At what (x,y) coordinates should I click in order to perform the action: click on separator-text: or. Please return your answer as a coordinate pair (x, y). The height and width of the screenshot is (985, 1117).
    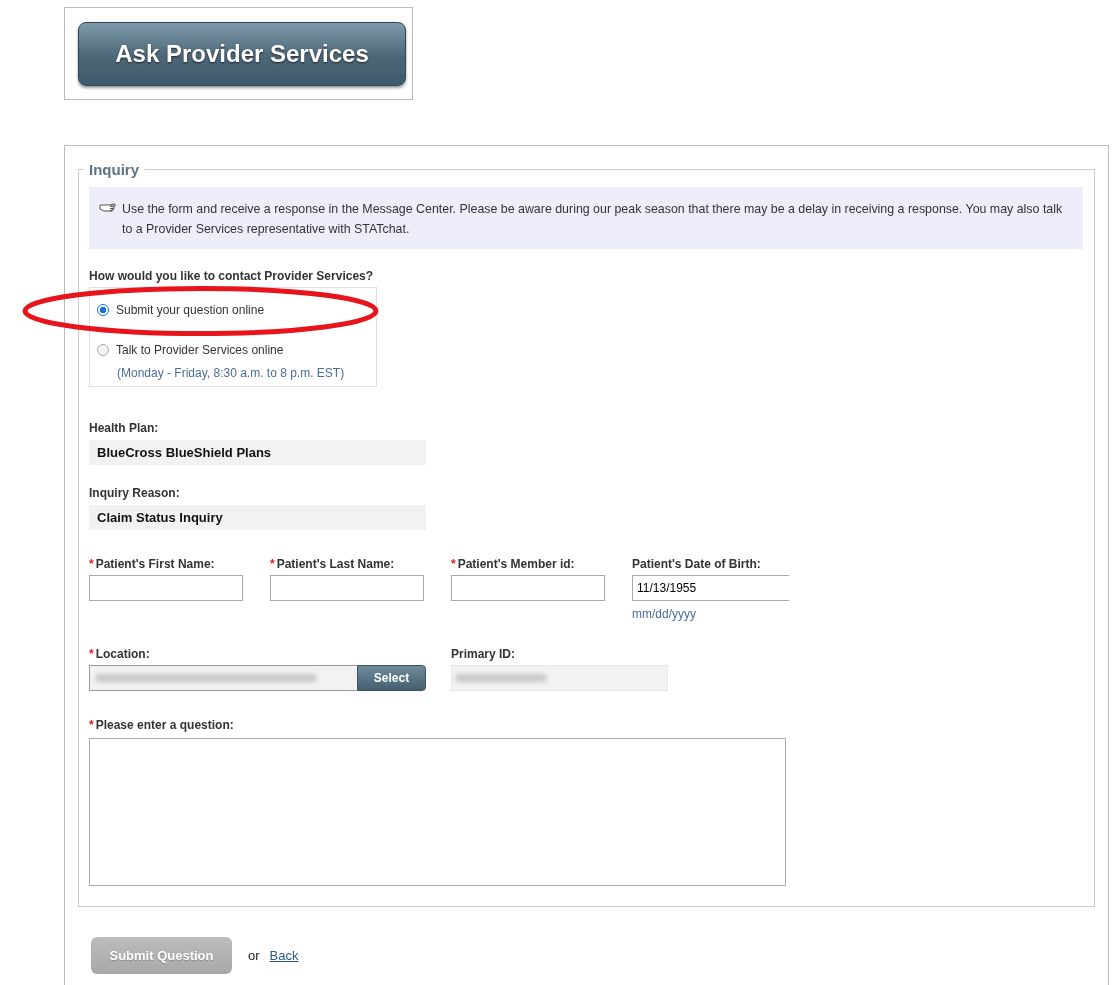
    Looking at the image, I should click on (254, 955).